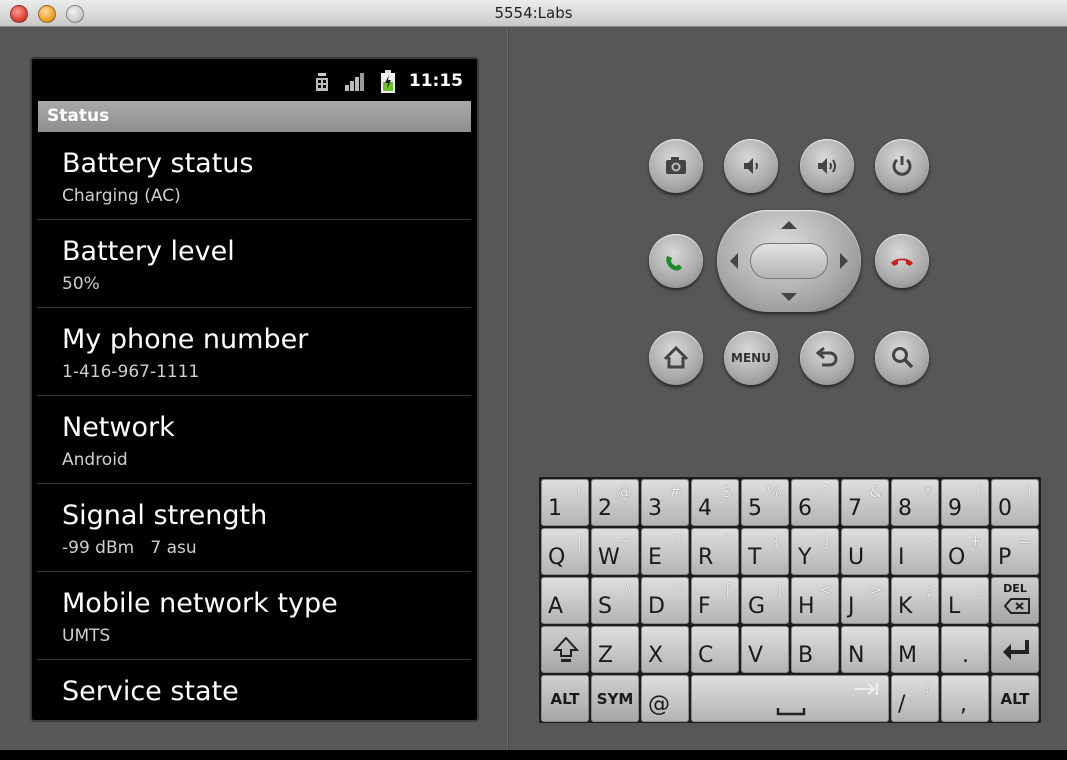 The width and height of the screenshot is (1067, 760). What do you see at coordinates (118, 427) in the screenshot?
I see `item-title: Network` at bounding box center [118, 427].